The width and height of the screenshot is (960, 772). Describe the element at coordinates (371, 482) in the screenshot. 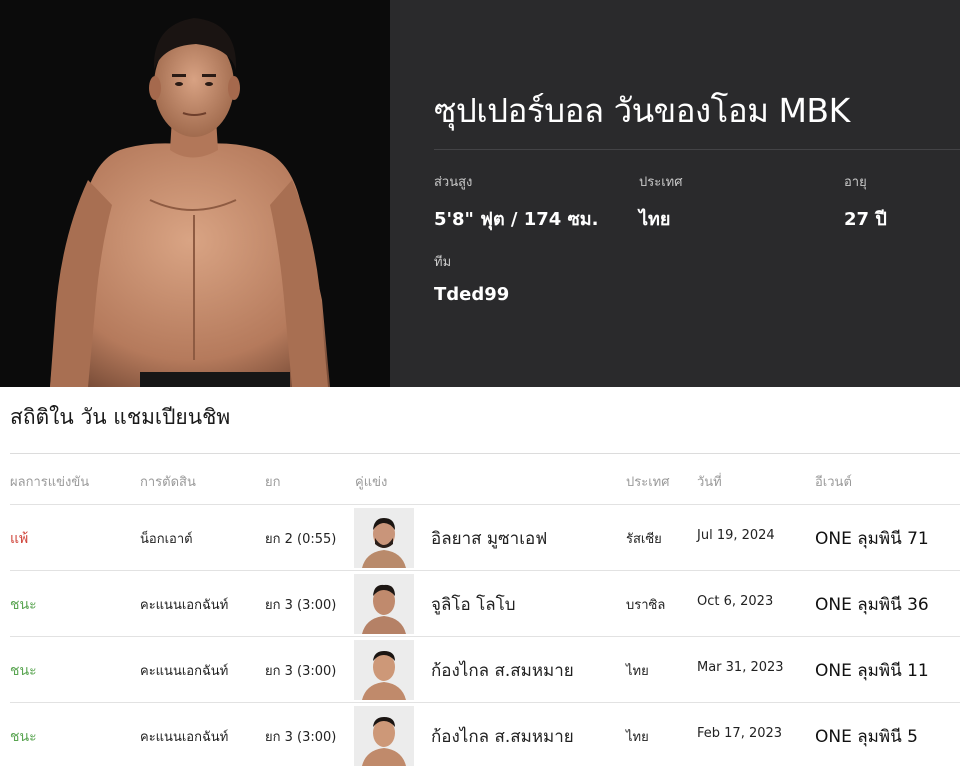

I see `col-head-opponent: คู่แข่ง` at that location.